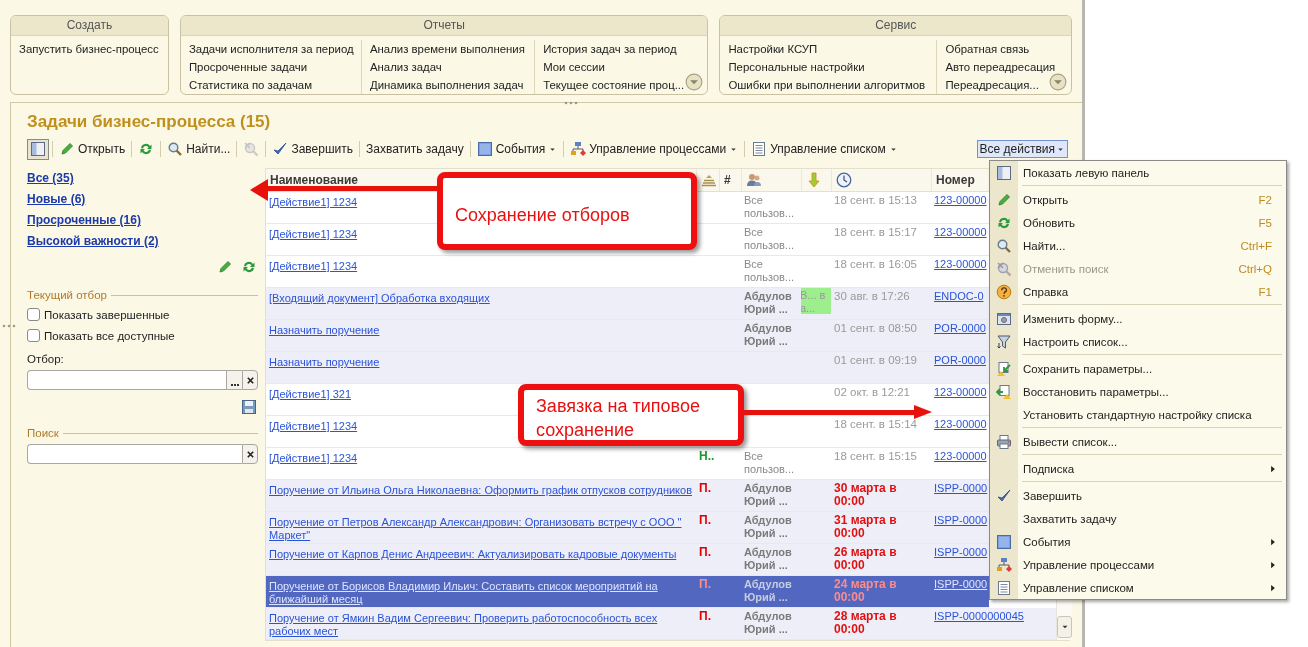 The height and width of the screenshot is (647, 1308). What do you see at coordinates (92, 149) in the screenshot?
I see `toolbar-button: Открыть` at bounding box center [92, 149].